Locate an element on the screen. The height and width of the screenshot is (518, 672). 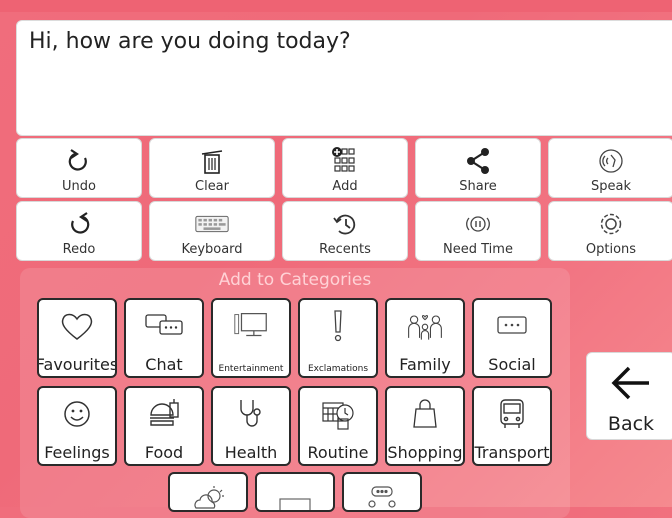
category-transport: Transport is located at coordinates (512, 426).